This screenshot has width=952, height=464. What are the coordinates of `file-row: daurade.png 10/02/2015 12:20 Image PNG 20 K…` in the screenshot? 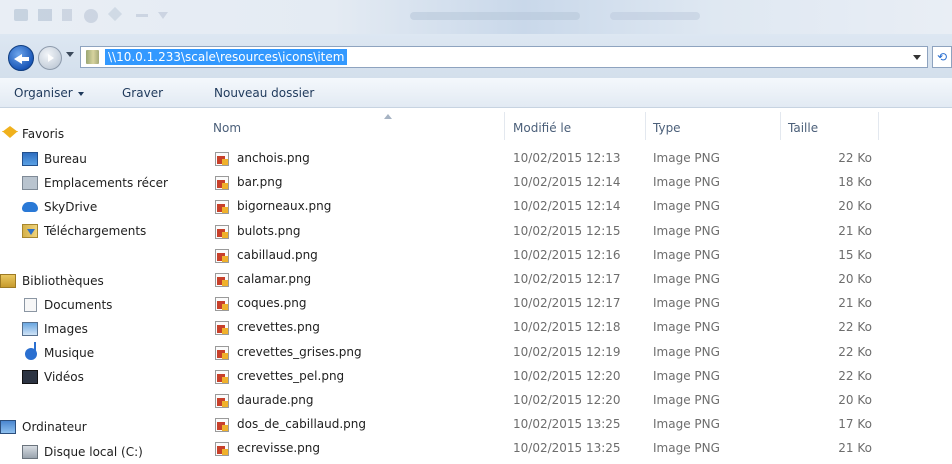 It's located at (571, 401).